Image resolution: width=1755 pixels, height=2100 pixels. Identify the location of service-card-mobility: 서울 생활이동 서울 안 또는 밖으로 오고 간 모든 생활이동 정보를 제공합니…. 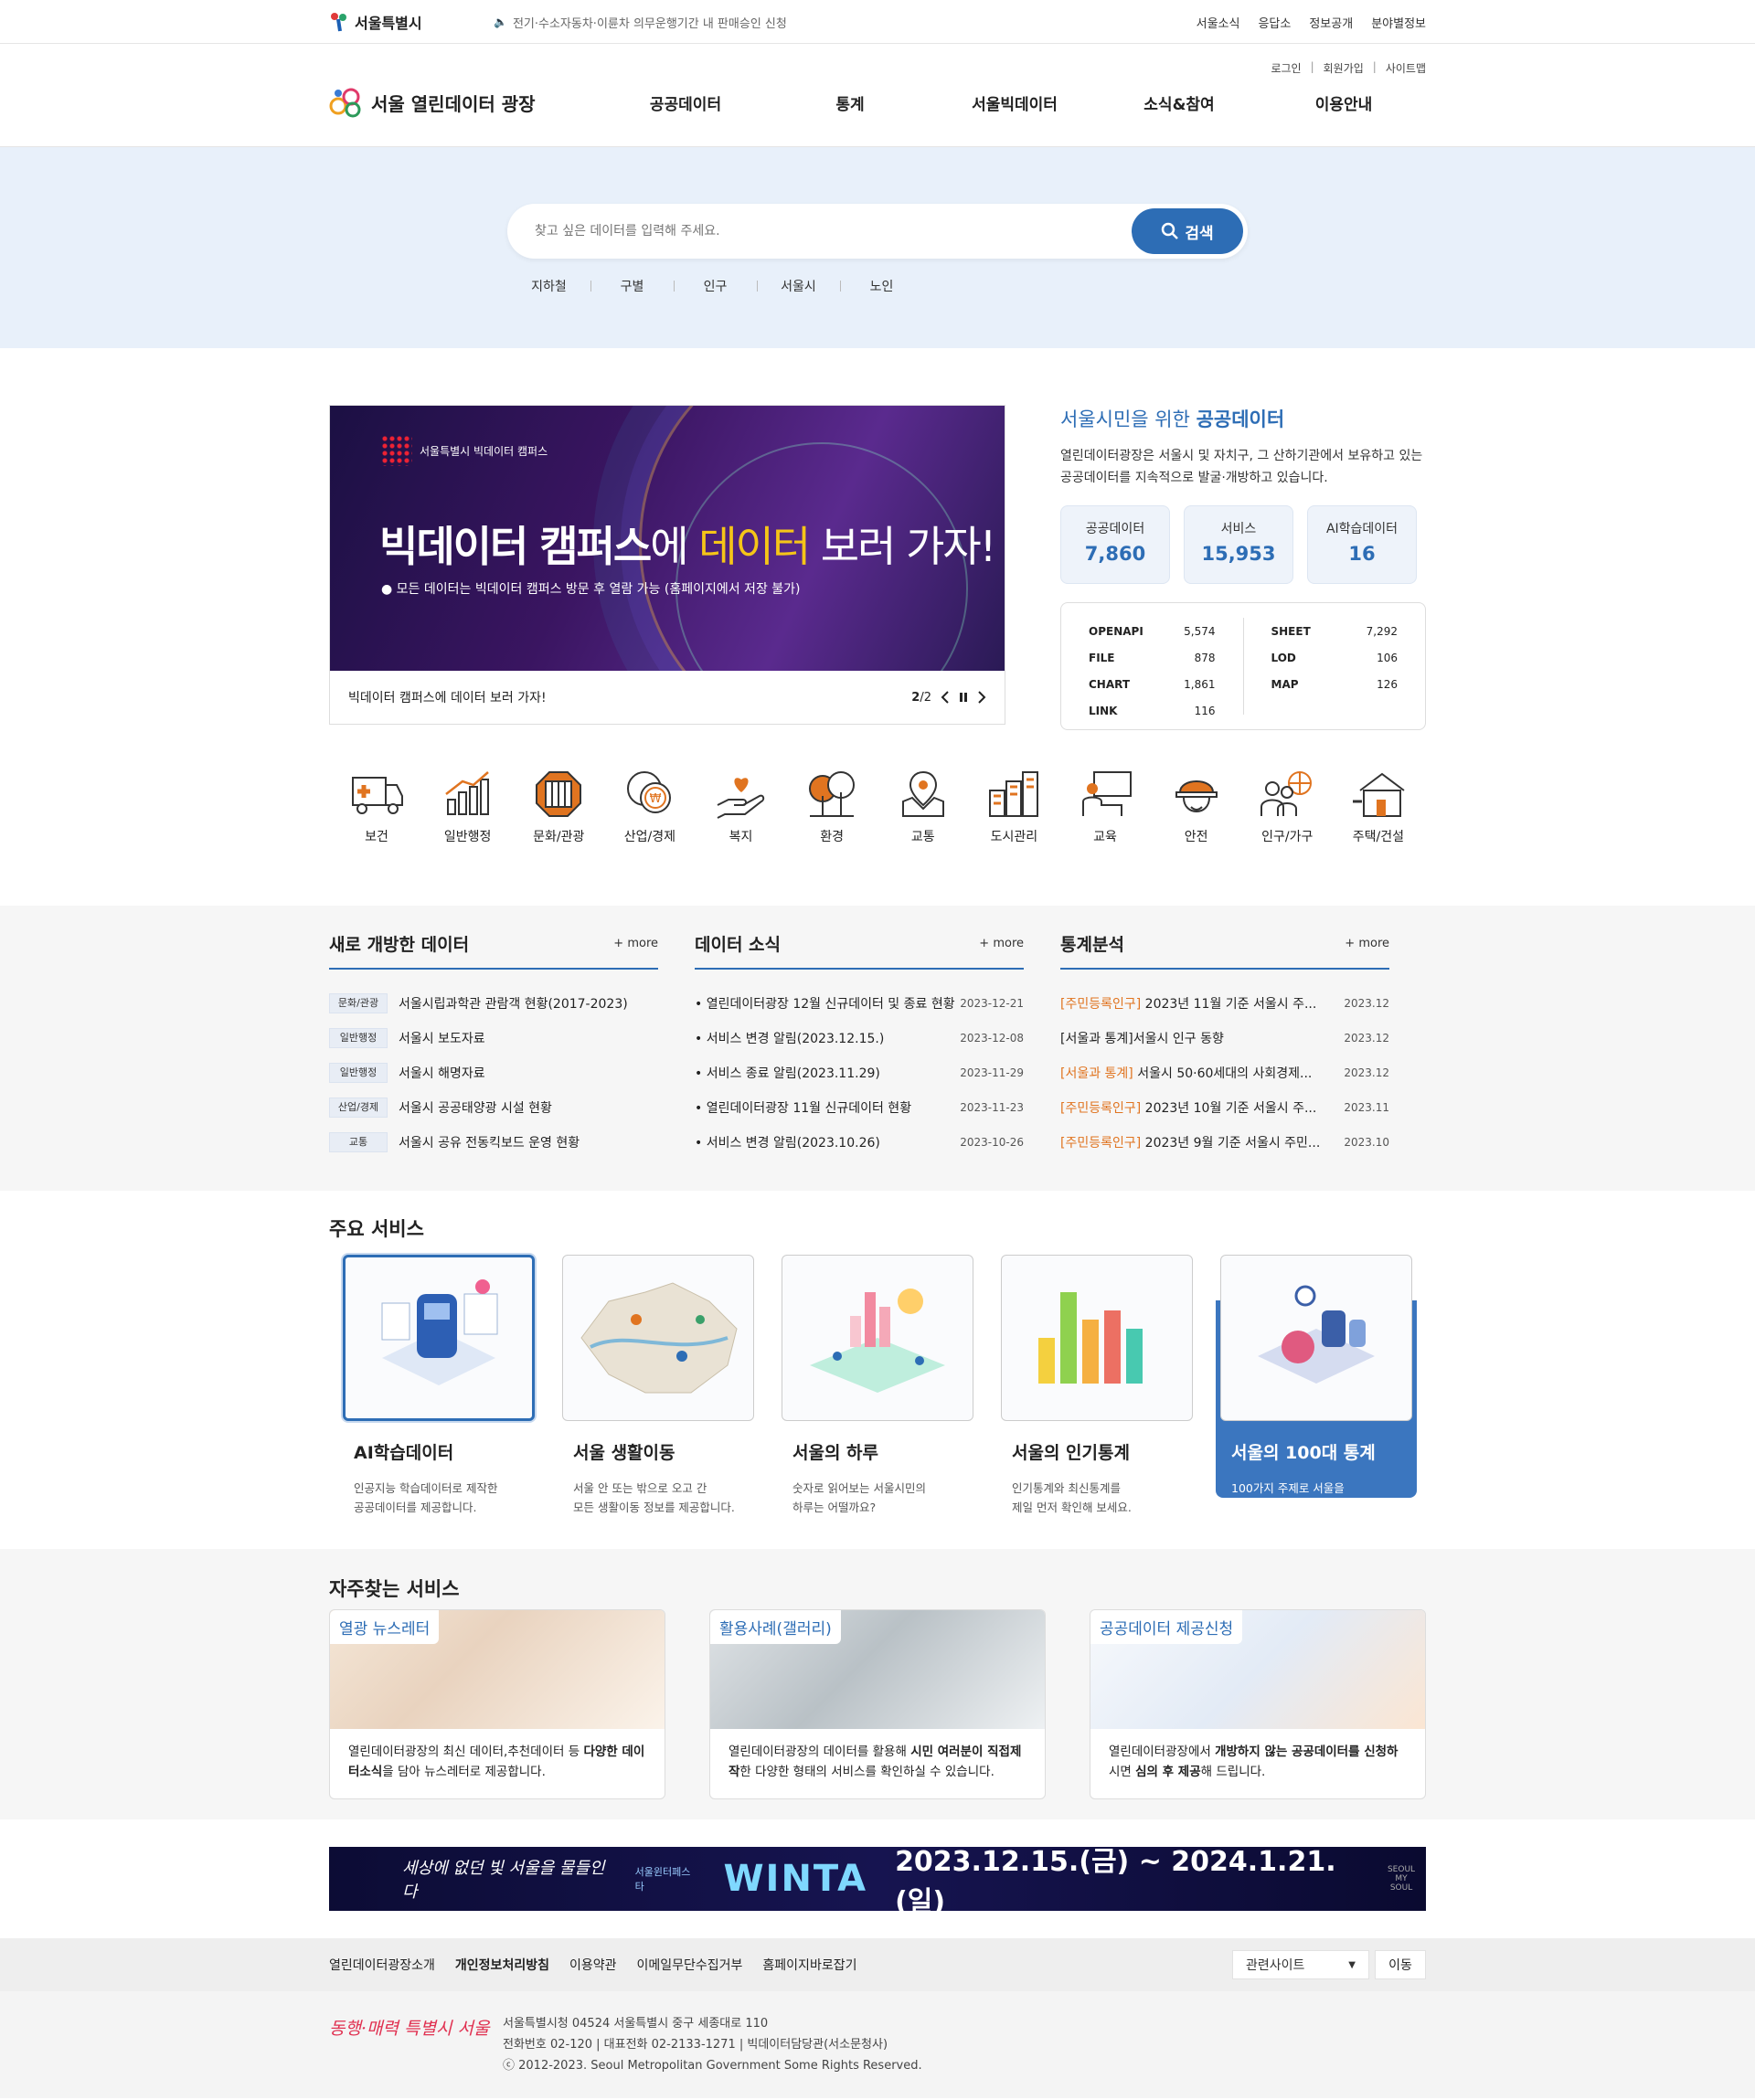
(658, 1386).